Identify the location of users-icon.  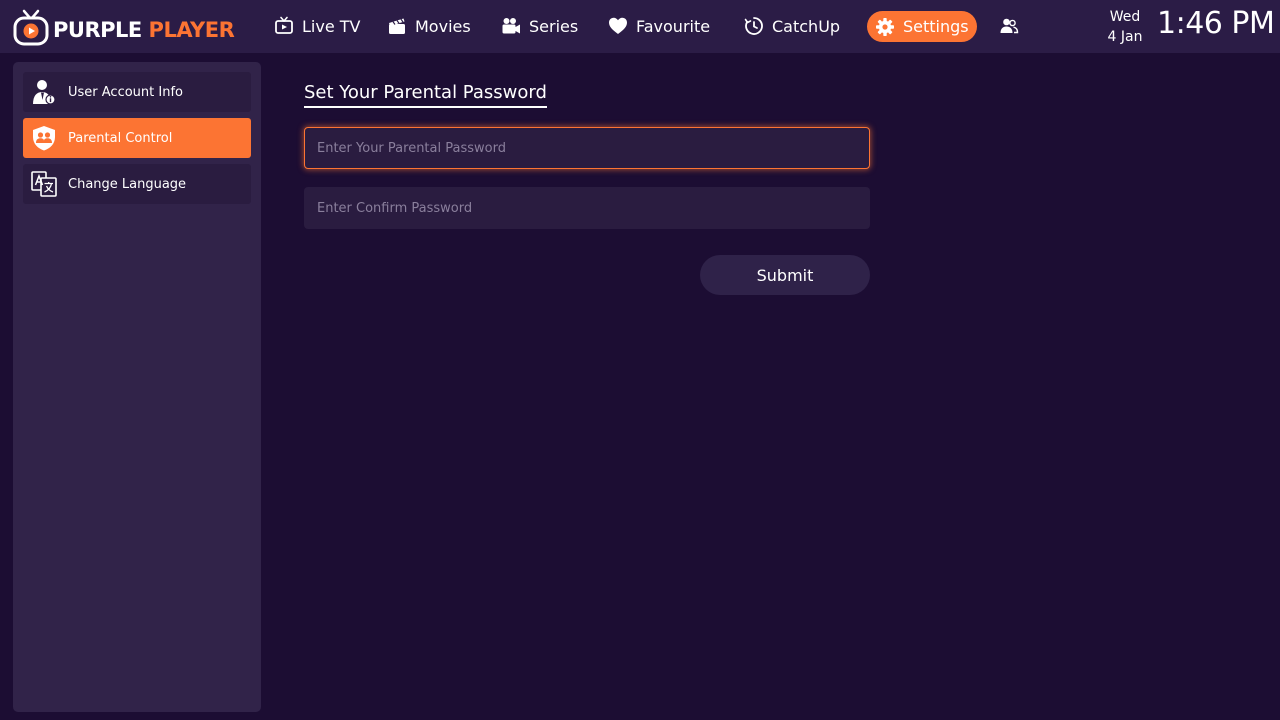
(1009, 26).